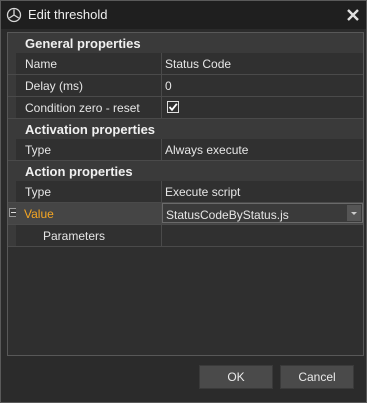 This screenshot has width=367, height=403. What do you see at coordinates (89, 213) in the screenshot?
I see `property-name-cell: Value` at bounding box center [89, 213].